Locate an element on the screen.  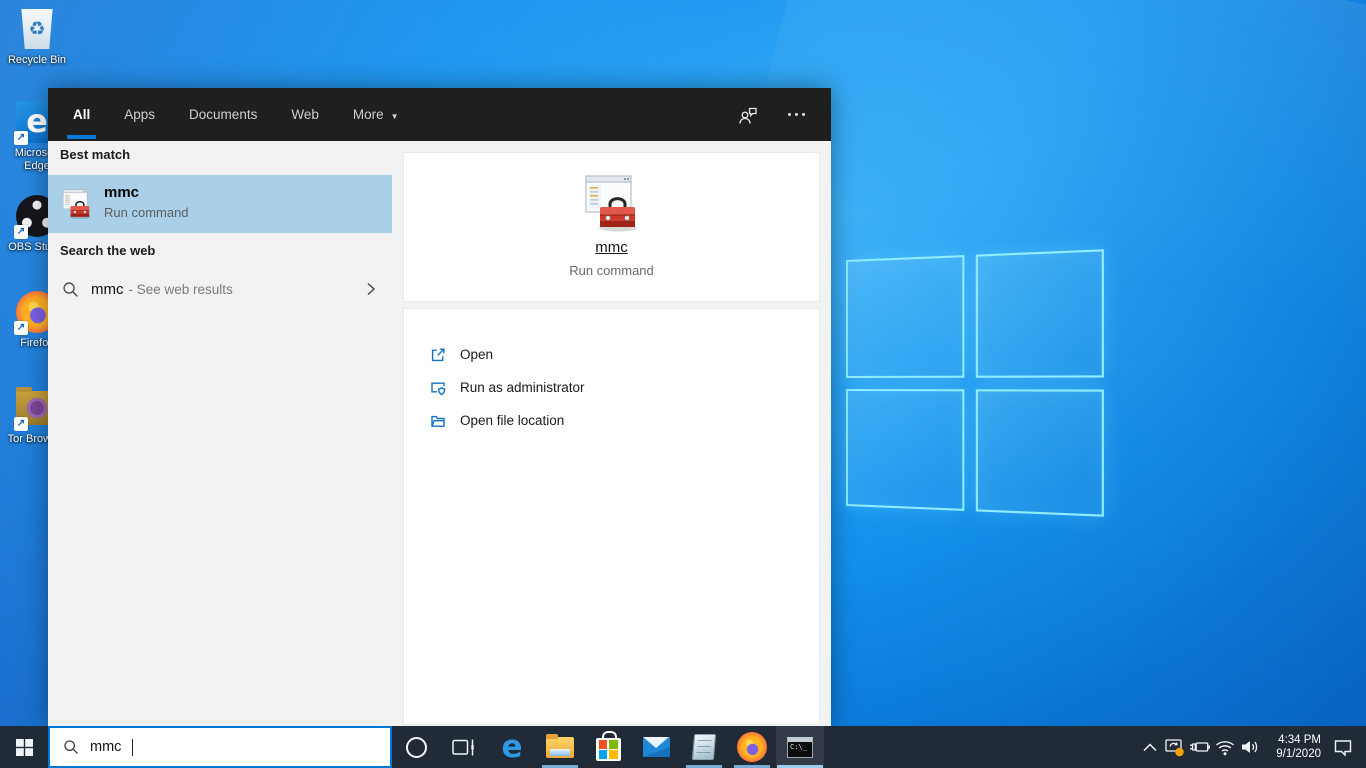
desktop-icon-label: Recycle Bin is located at coordinates (37, 60).